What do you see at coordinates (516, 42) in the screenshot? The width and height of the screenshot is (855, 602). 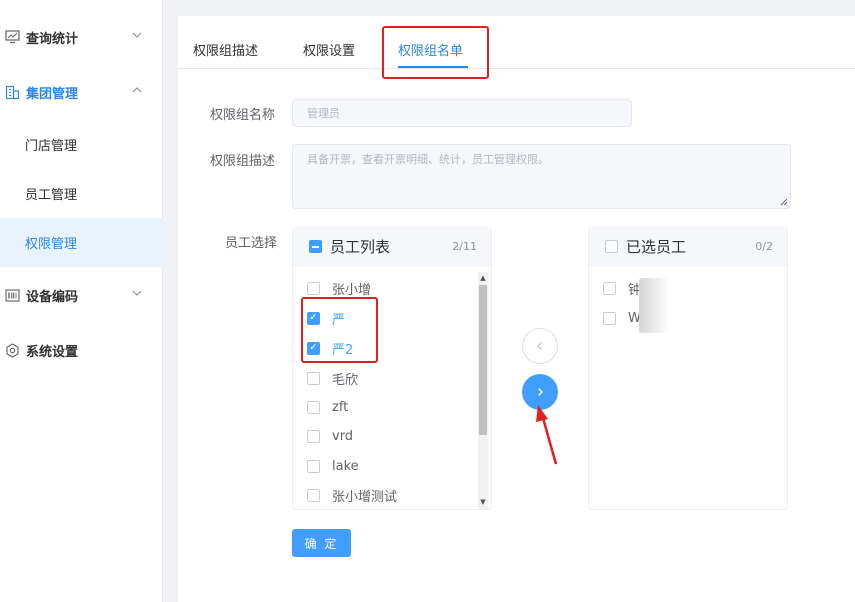 I see `tab-bar: 权限组描述 权限设置 权限组名单` at bounding box center [516, 42].